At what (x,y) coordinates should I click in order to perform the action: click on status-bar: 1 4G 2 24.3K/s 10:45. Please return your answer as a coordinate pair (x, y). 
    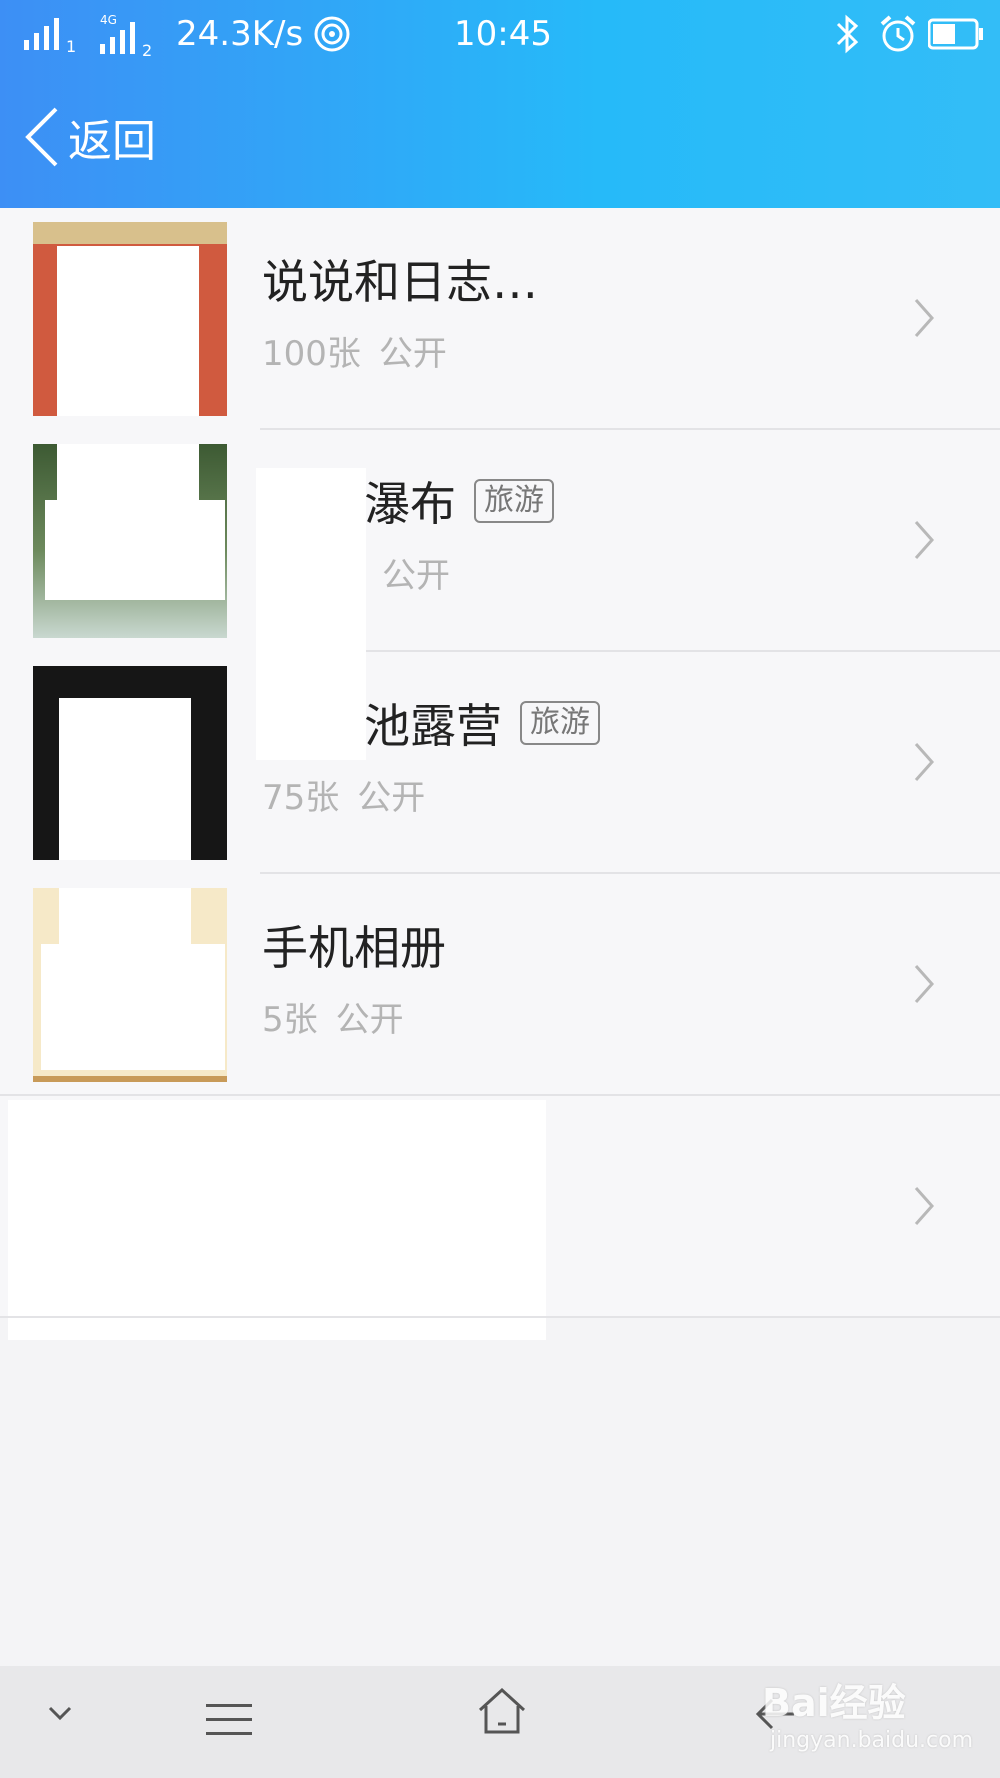
    Looking at the image, I should click on (500, 36).